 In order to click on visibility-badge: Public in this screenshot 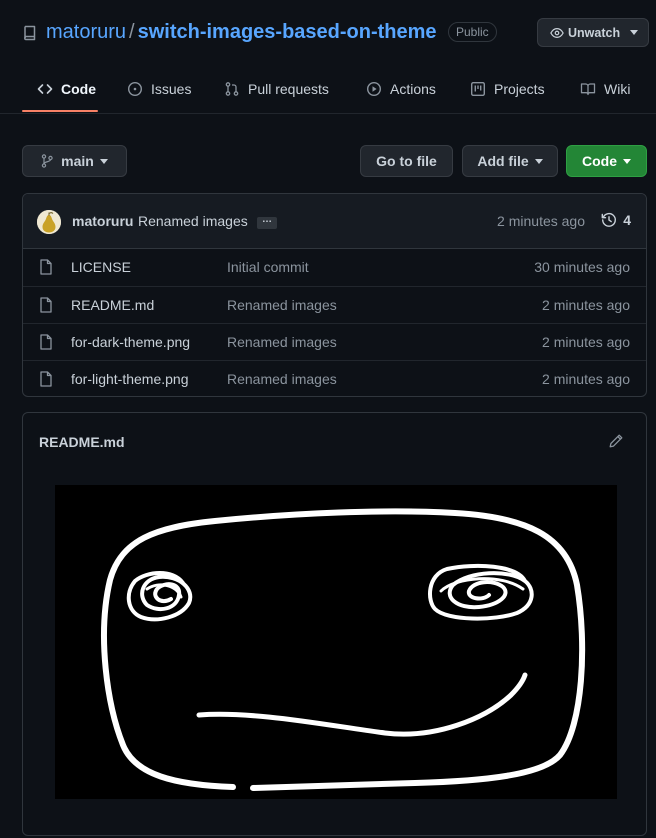, I will do `click(472, 32)`.